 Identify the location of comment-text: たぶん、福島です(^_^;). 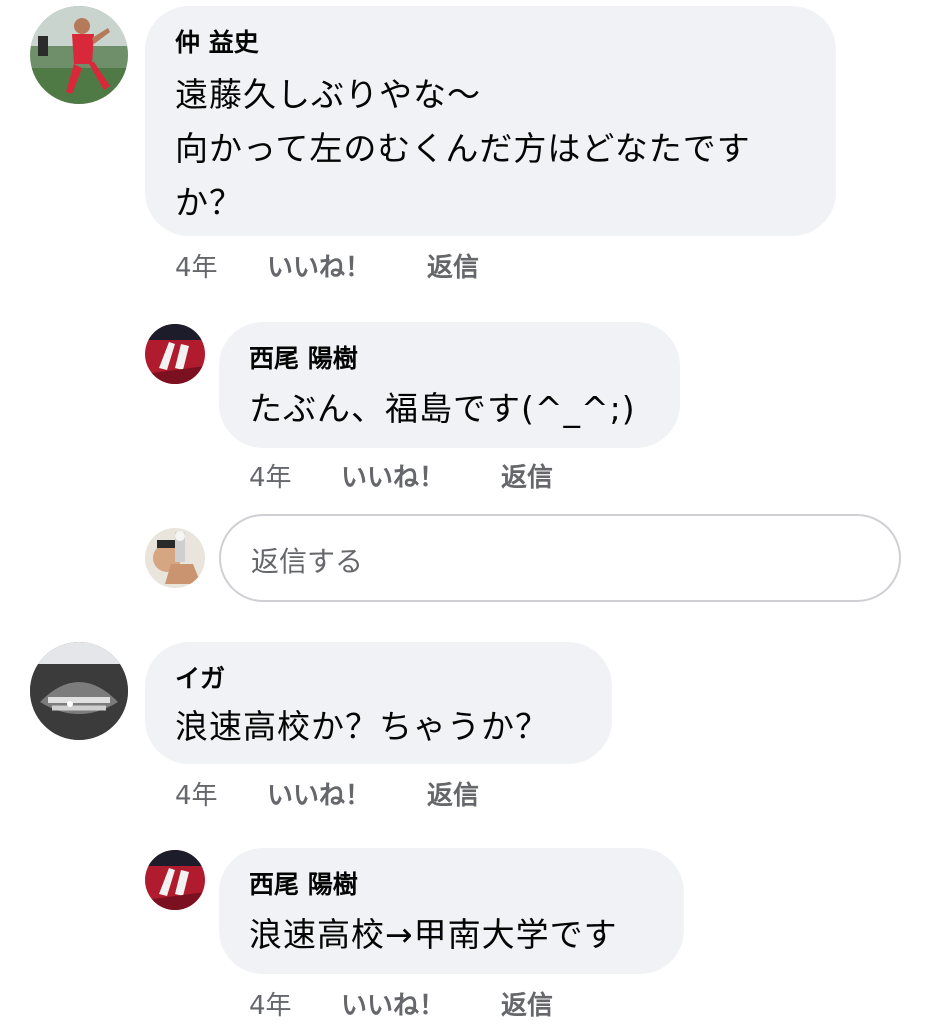
(449, 409).